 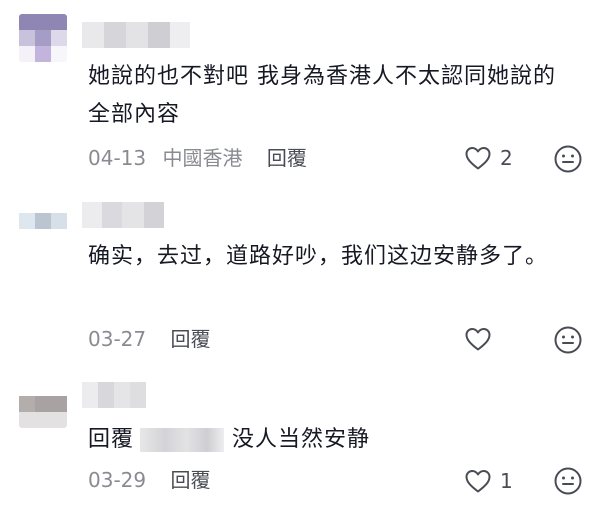 What do you see at coordinates (506, 481) in the screenshot?
I see `like-count: 1` at bounding box center [506, 481].